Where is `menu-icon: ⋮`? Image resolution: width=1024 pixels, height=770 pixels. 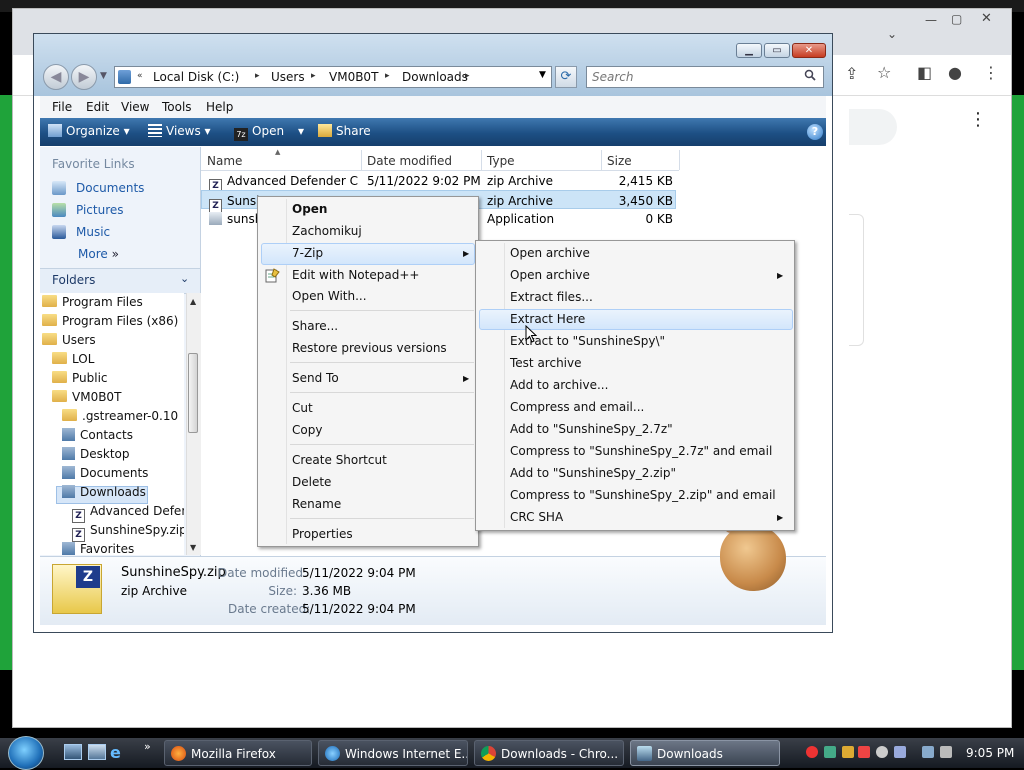 menu-icon: ⋮ is located at coordinates (991, 72).